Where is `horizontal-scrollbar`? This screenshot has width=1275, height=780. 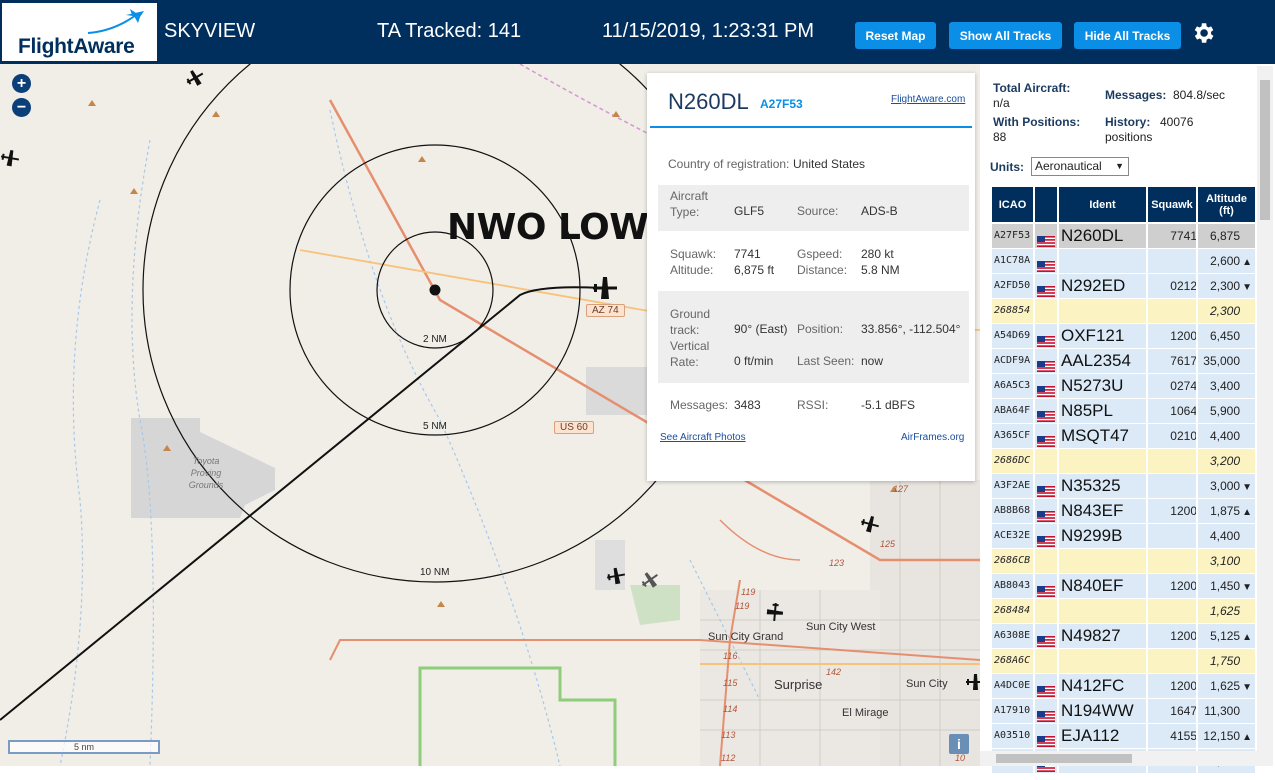 horizontal-scrollbar is located at coordinates (1118, 758).